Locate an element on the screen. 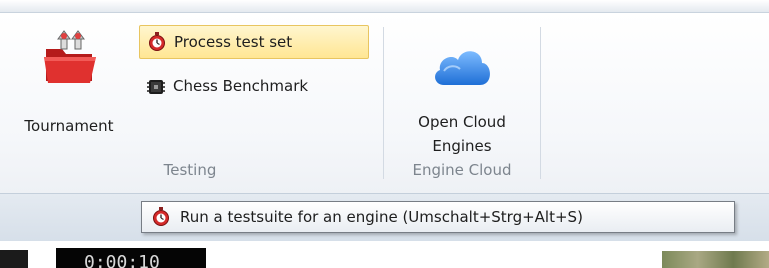  tournament-button: Tournament is located at coordinates (69, 80).